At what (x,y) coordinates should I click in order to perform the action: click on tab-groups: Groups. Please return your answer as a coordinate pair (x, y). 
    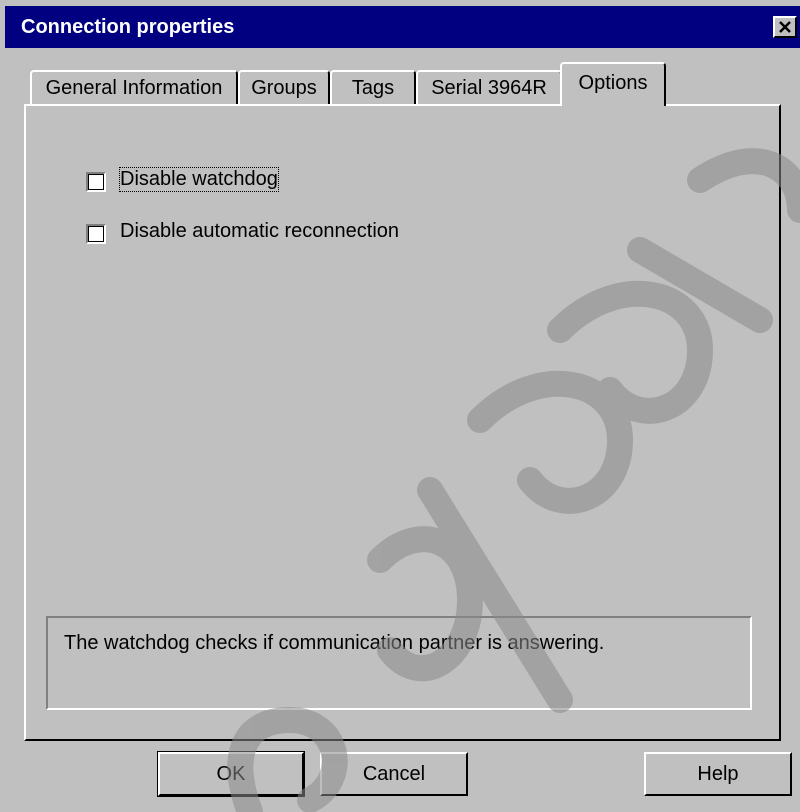
    Looking at the image, I should click on (284, 87).